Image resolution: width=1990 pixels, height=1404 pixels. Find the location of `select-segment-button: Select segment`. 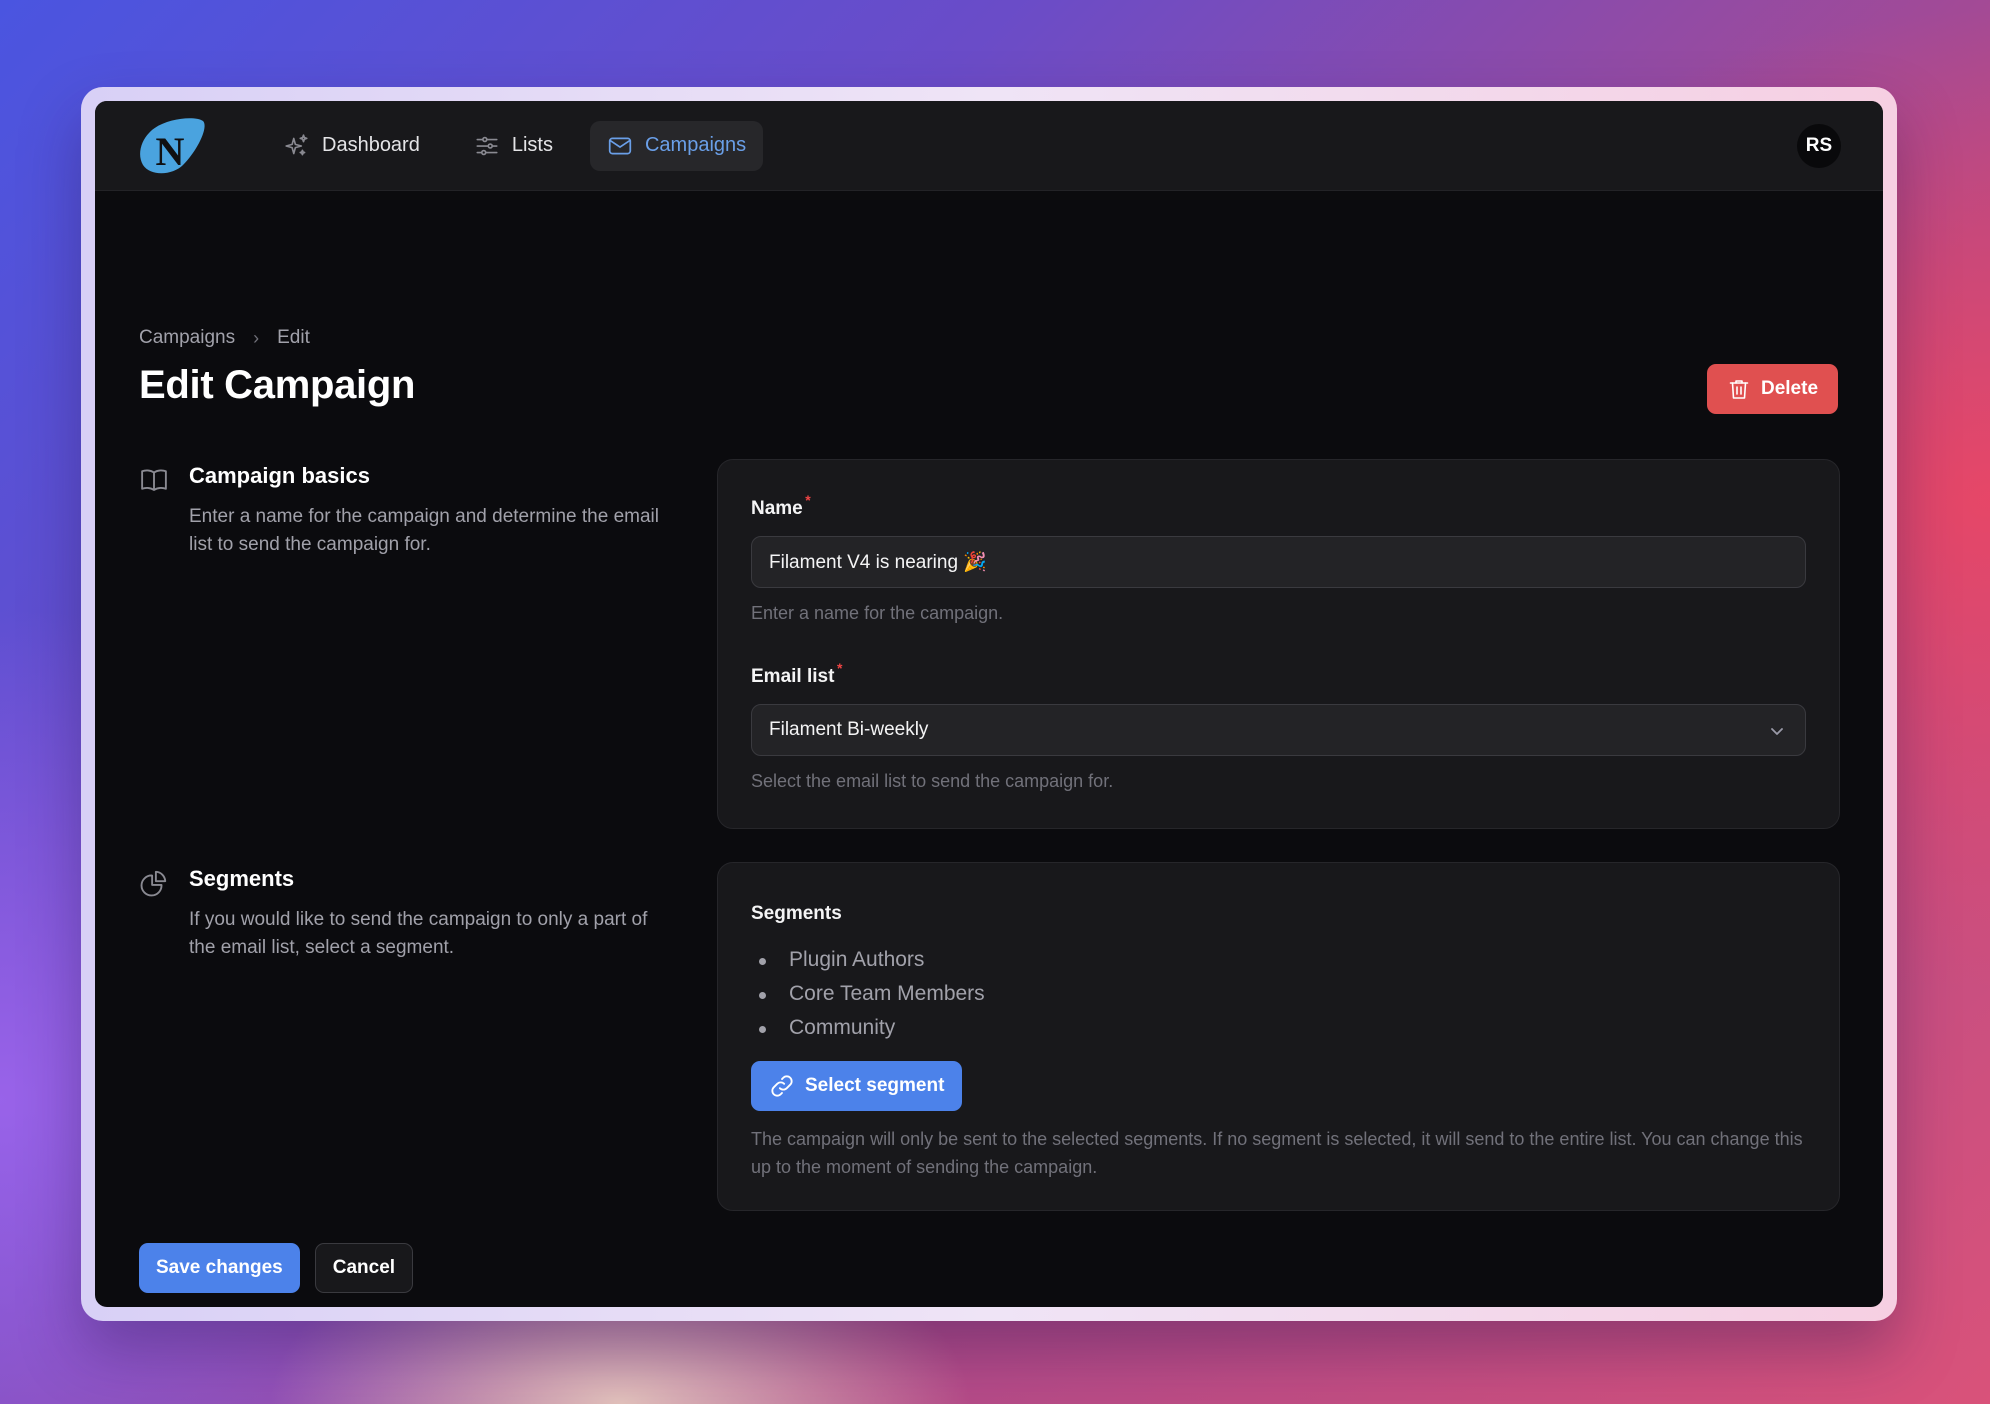

select-segment-button: Select segment is located at coordinates (857, 1086).